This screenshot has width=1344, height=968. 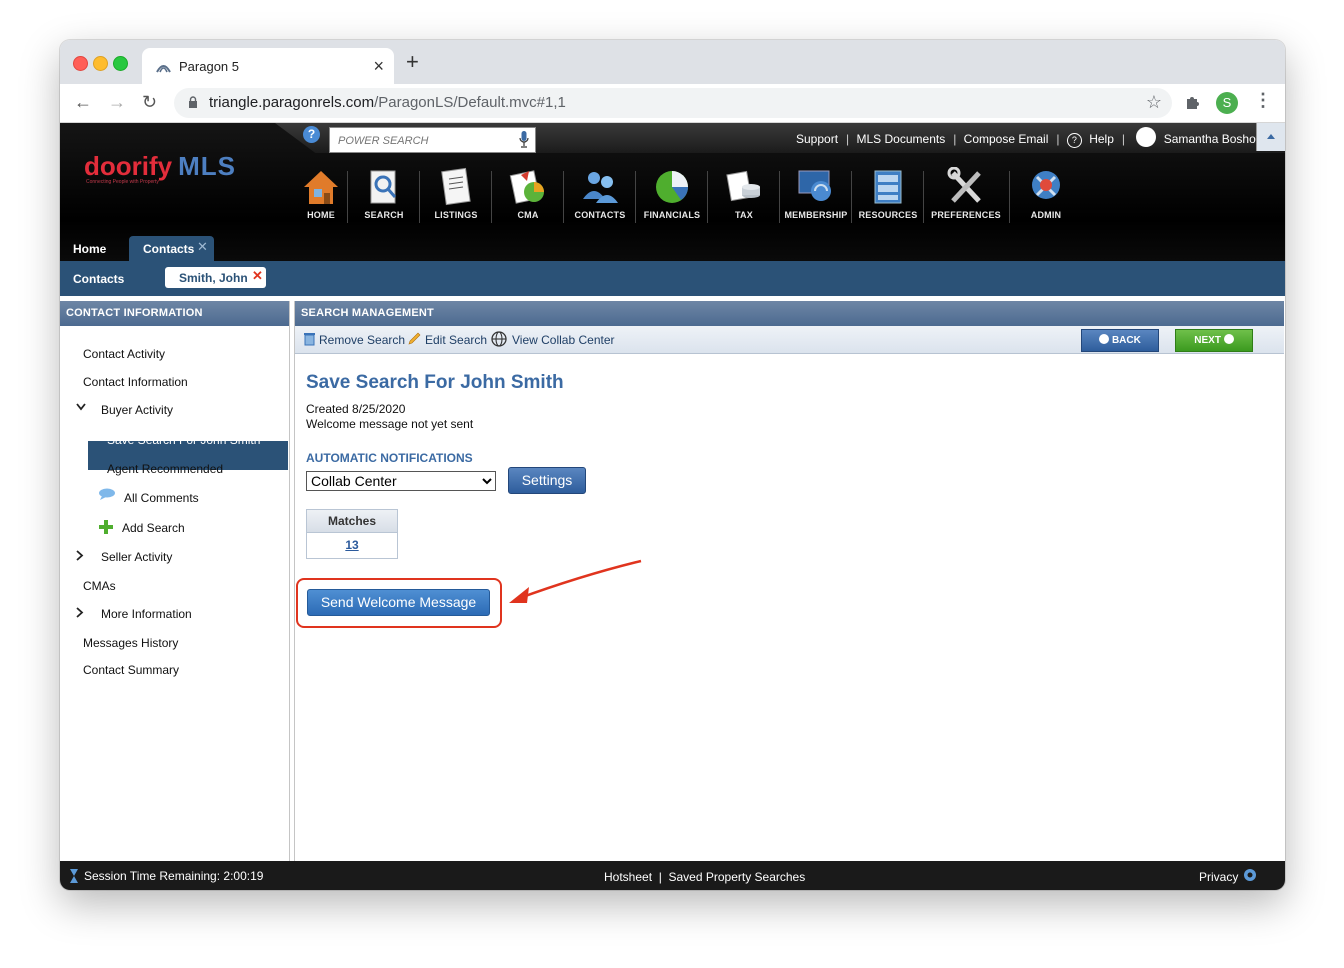 What do you see at coordinates (356, 409) in the screenshot?
I see `created-date: Created 8/25/2020` at bounding box center [356, 409].